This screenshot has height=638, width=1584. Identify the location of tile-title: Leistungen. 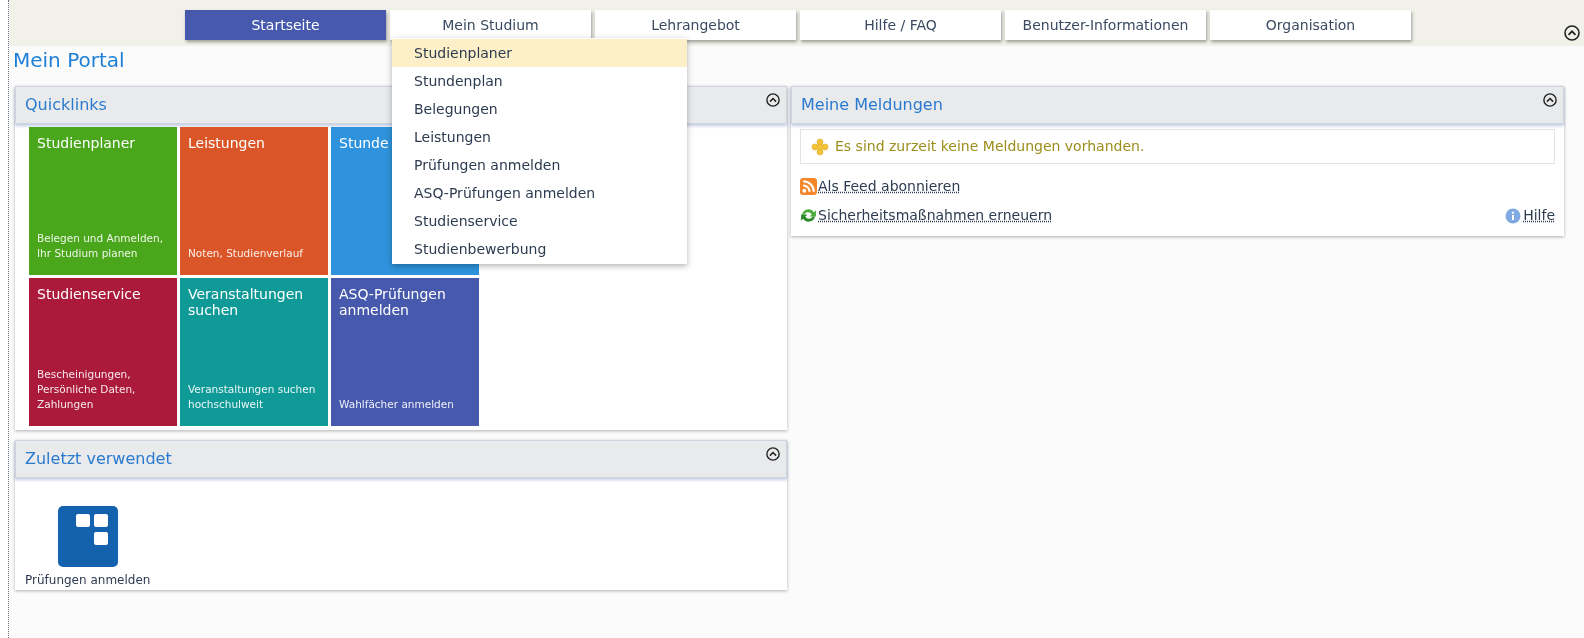
(226, 143).